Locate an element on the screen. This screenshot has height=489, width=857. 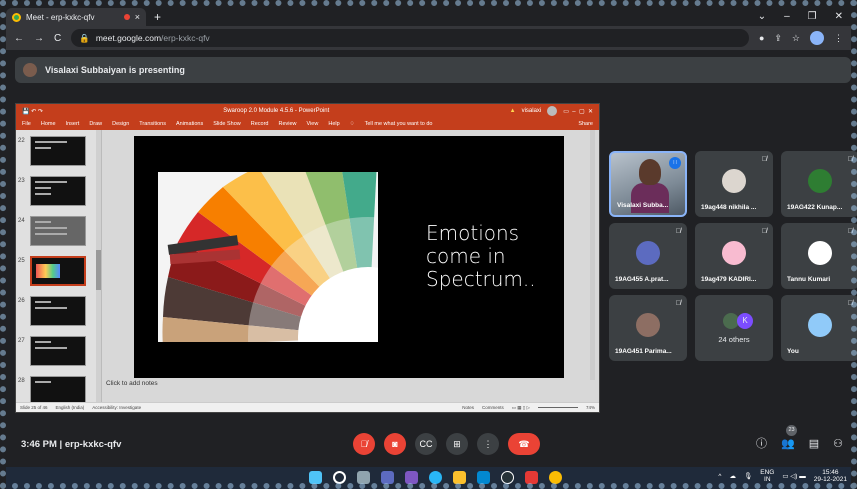
widgets-icon is located at coordinates (387, 477).